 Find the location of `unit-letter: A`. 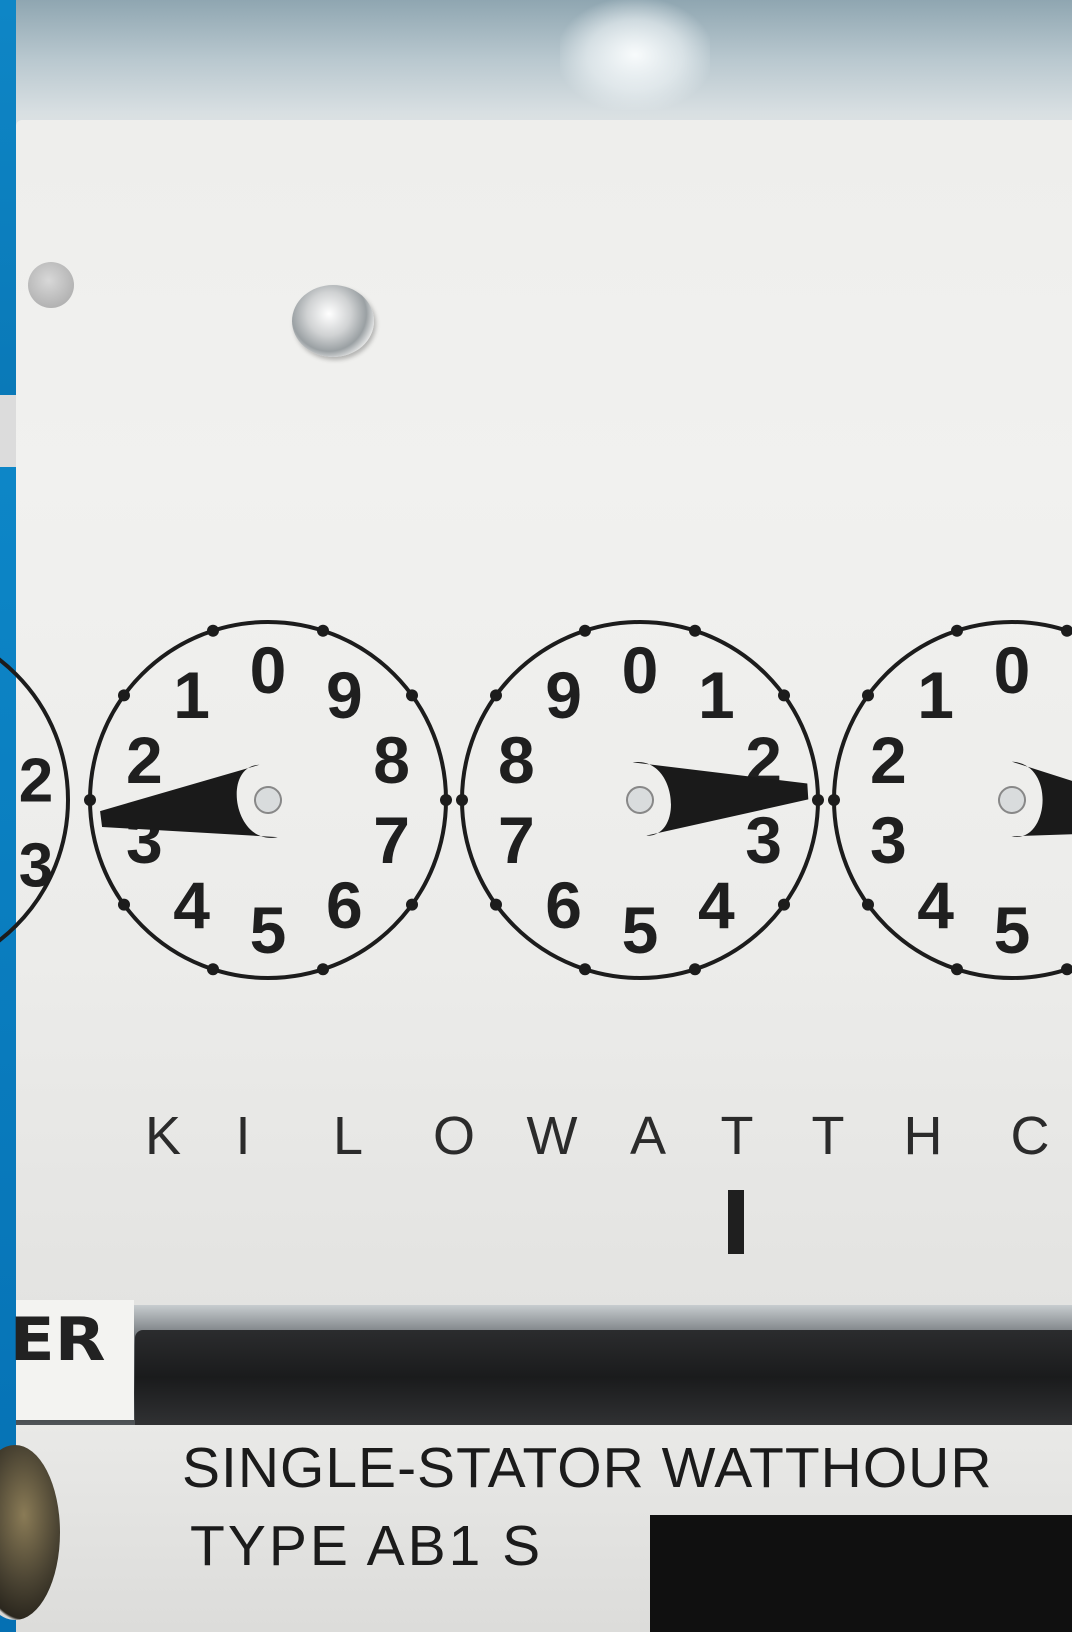

unit-letter: A is located at coordinates (648, 1136).